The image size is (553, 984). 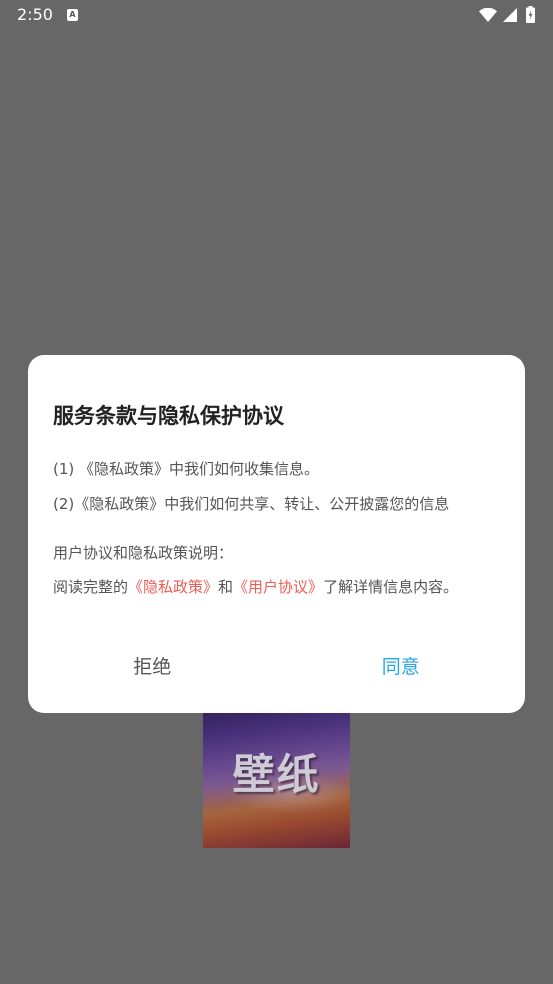 What do you see at coordinates (226, 587) in the screenshot?
I see `read-and-text: 和` at bounding box center [226, 587].